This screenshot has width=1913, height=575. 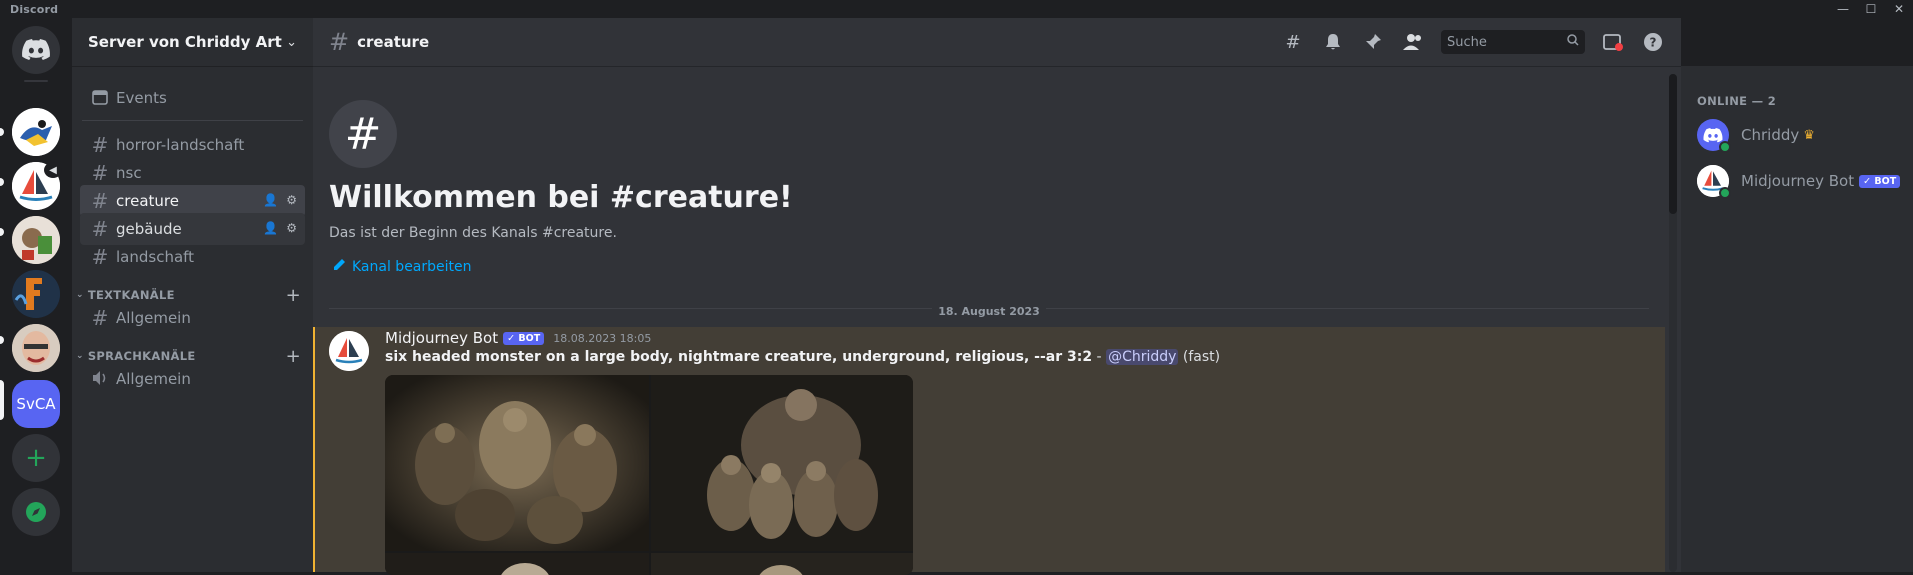 I want to click on member-item: Chriddy ♛, so click(x=1797, y=135).